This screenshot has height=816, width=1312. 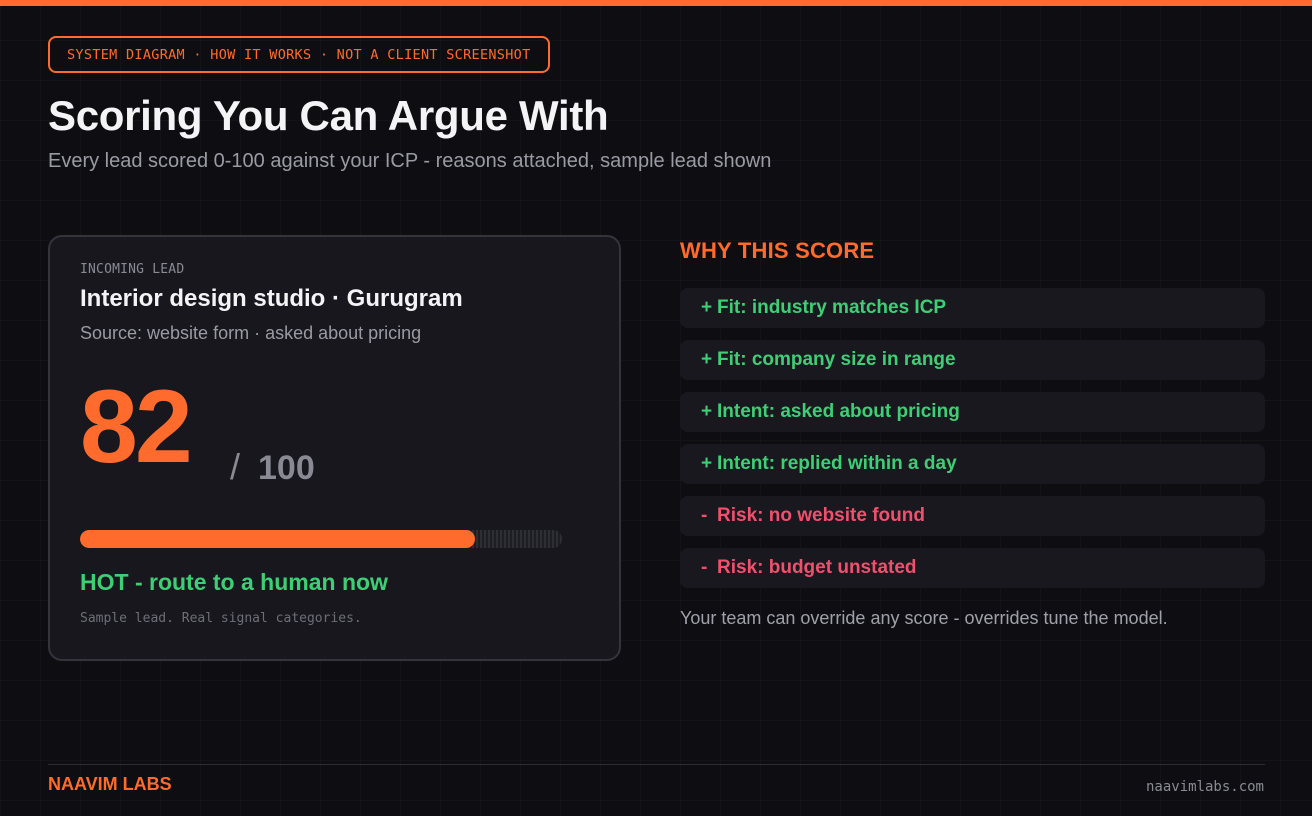 What do you see at coordinates (972, 516) in the screenshot?
I see `reason-item: - Risk: no website found` at bounding box center [972, 516].